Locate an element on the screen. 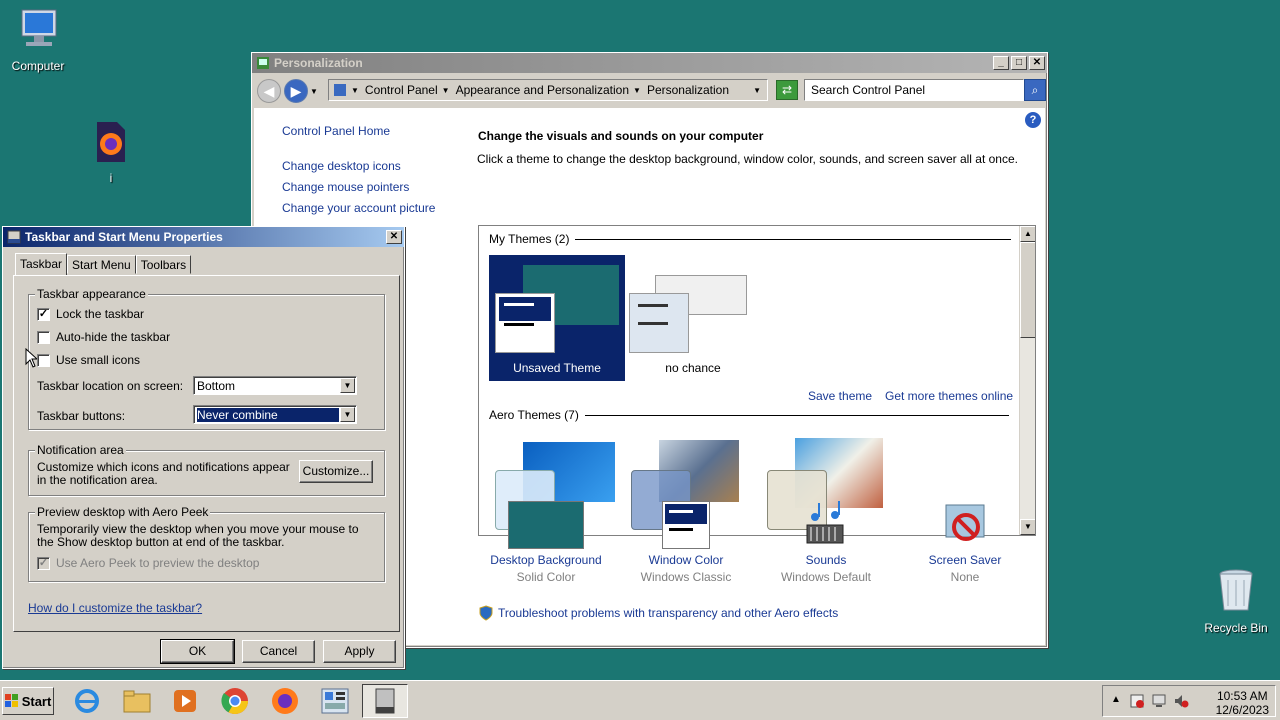  firefox-icon is located at coordinates (285, 701).